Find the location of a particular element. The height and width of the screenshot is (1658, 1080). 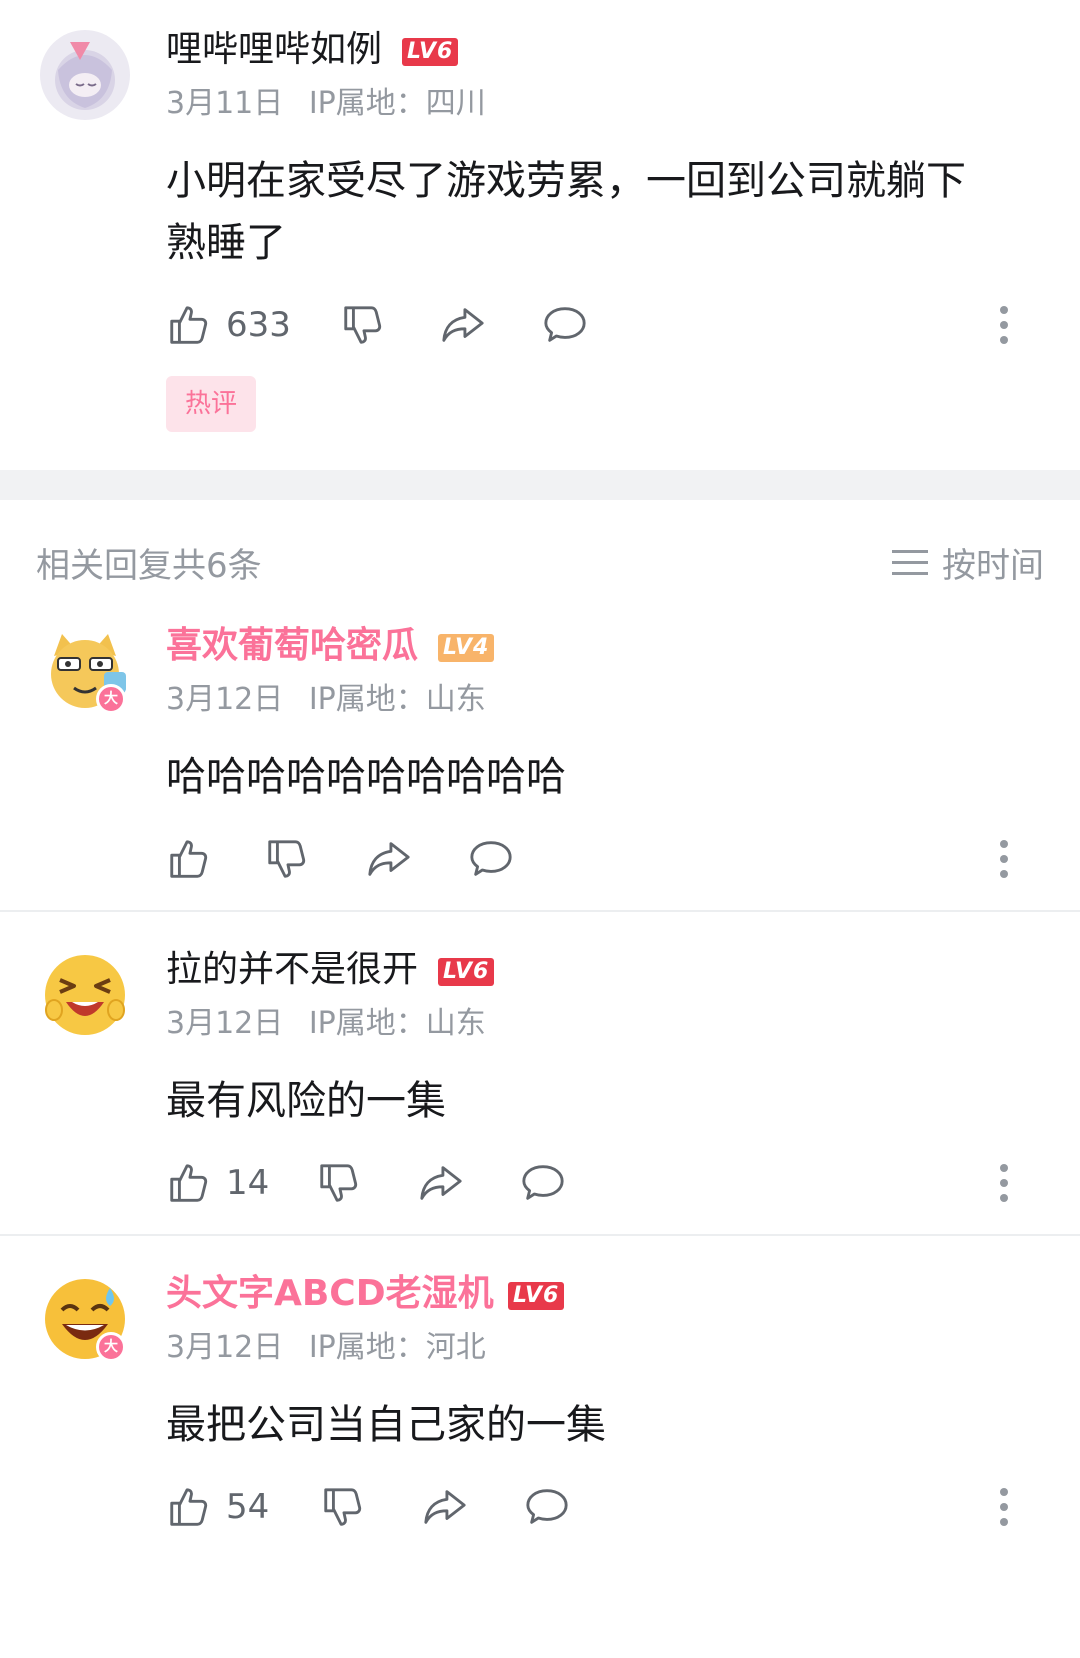

comment-actions: 14 is located at coordinates (606, 1183).